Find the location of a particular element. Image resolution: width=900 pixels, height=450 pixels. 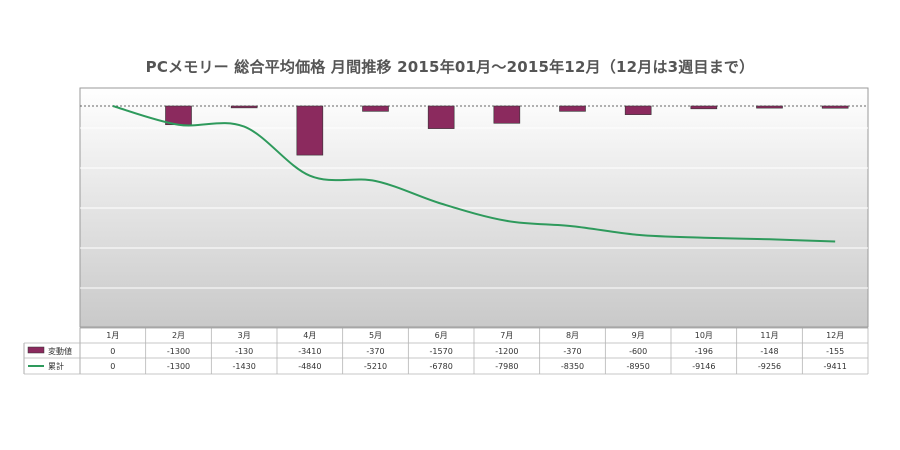

data-label-change: -155 is located at coordinates (835, 351).